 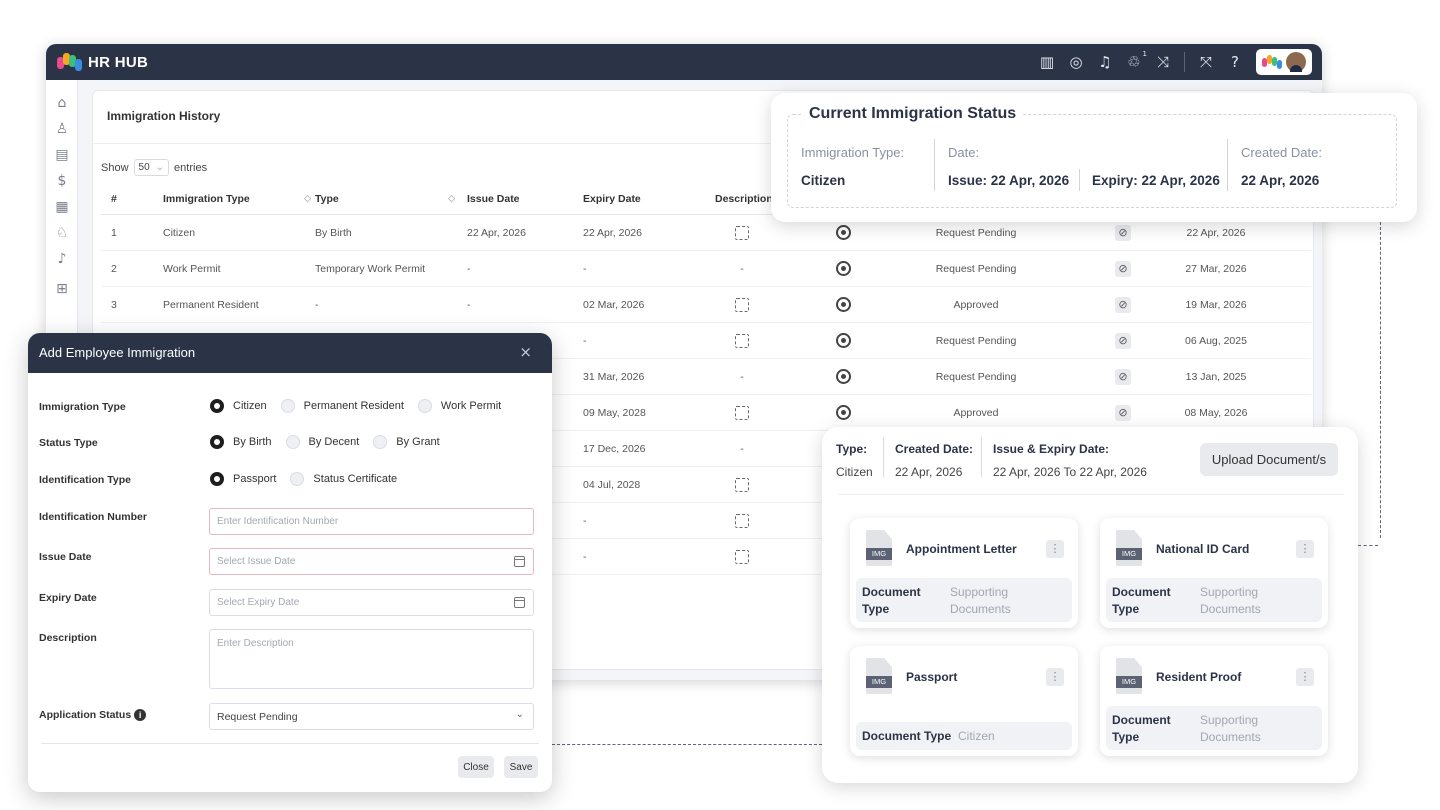 I want to click on upload-documents-button: Upload Document/s, so click(x=1269, y=459).